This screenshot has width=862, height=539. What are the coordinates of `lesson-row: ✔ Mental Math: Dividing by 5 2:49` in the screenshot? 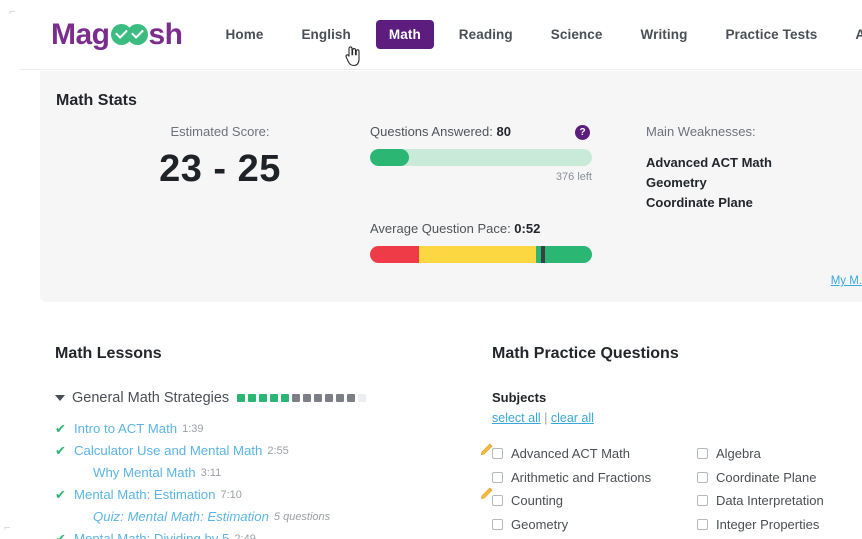 It's located at (260, 533).